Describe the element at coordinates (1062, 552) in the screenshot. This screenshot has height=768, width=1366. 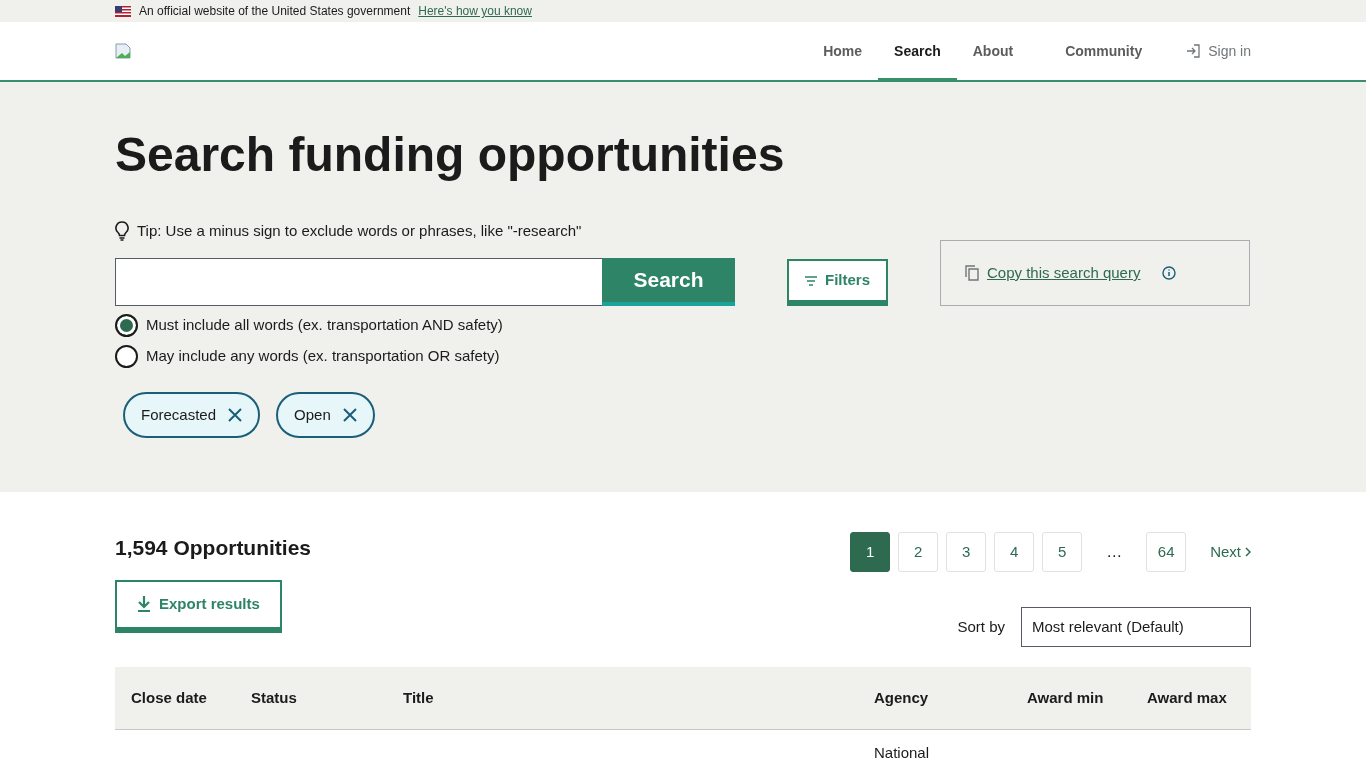
I see `page-button: 5` at that location.